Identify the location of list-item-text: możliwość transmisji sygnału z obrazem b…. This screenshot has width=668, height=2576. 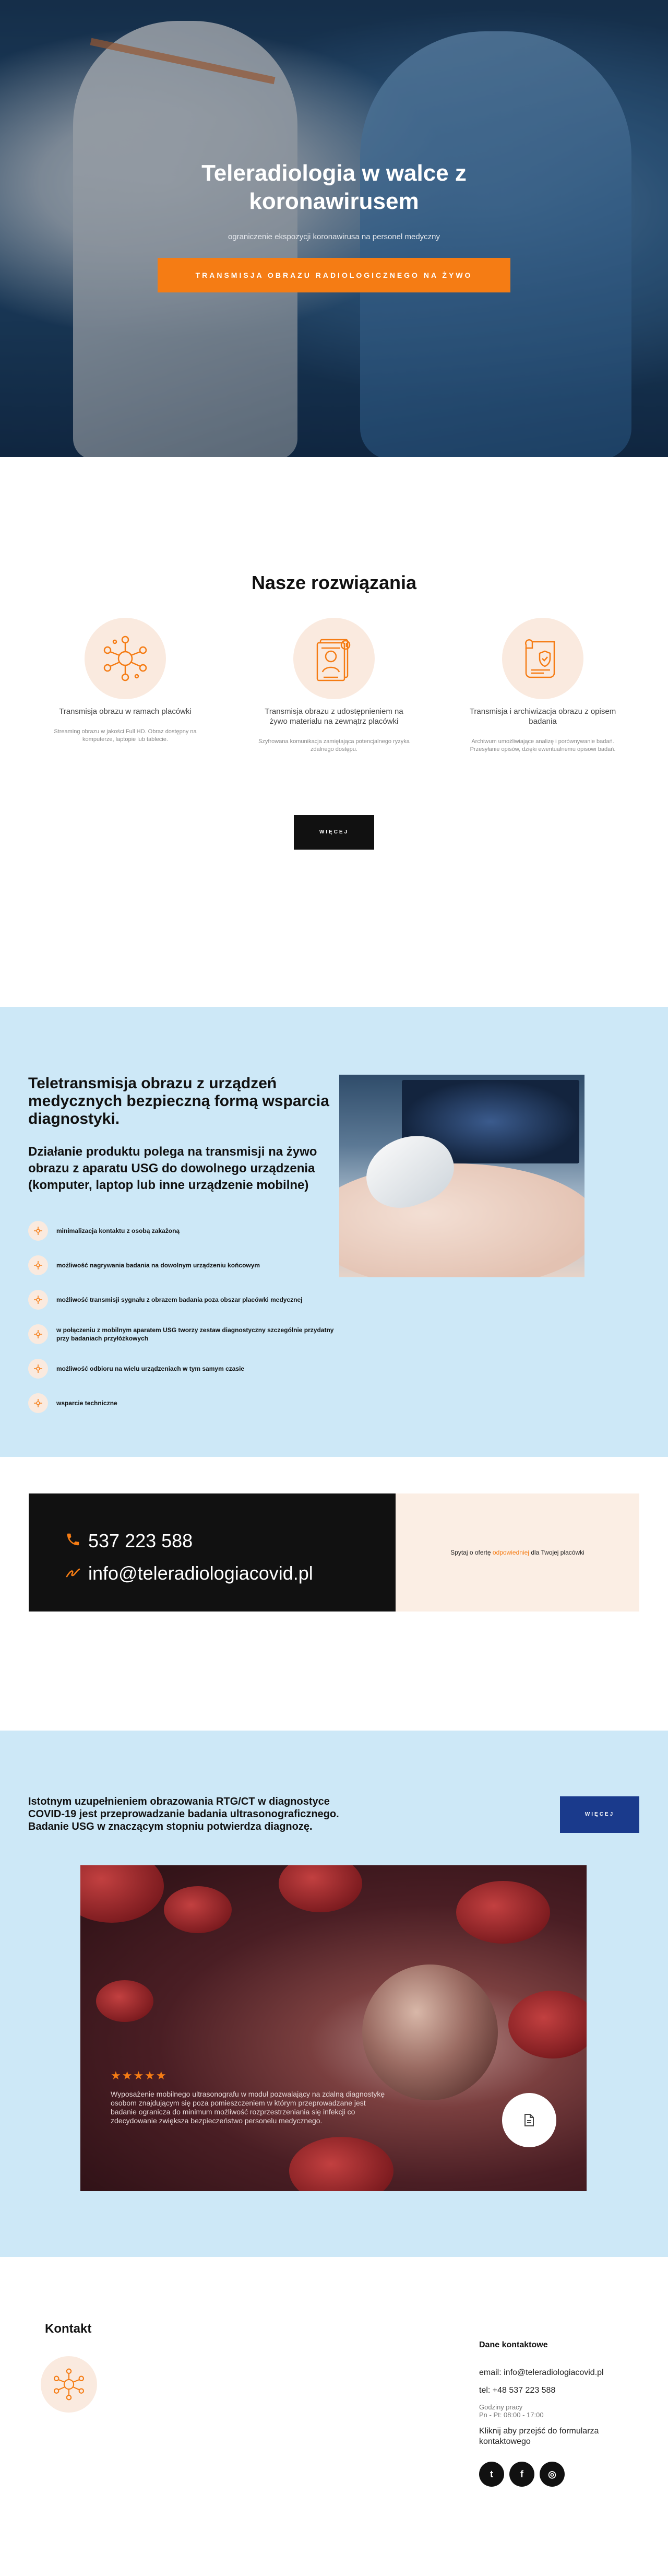
(179, 1299).